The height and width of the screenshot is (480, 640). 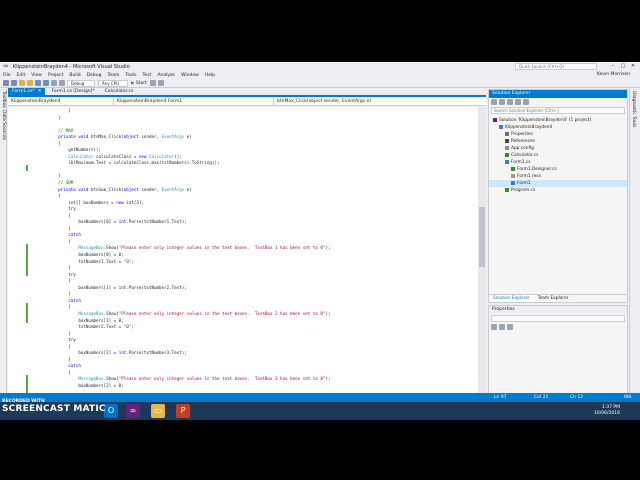 What do you see at coordinates (558, 183) in the screenshot?
I see `tree-node: Form1` at bounding box center [558, 183].